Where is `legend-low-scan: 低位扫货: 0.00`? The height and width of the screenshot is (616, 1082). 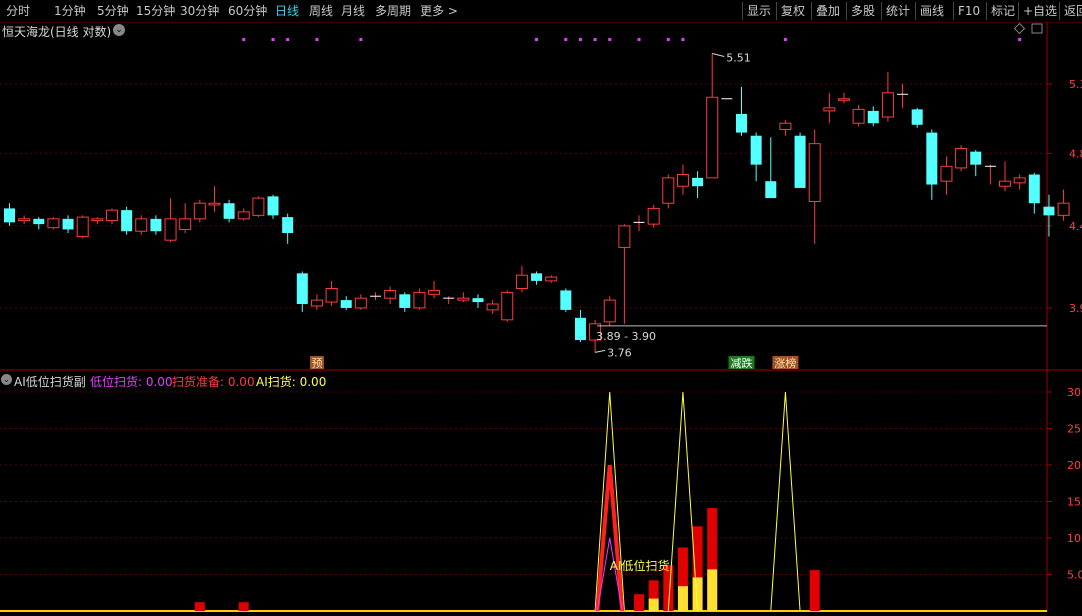
legend-low-scan: 低位扫货: 0.00 is located at coordinates (131, 382).